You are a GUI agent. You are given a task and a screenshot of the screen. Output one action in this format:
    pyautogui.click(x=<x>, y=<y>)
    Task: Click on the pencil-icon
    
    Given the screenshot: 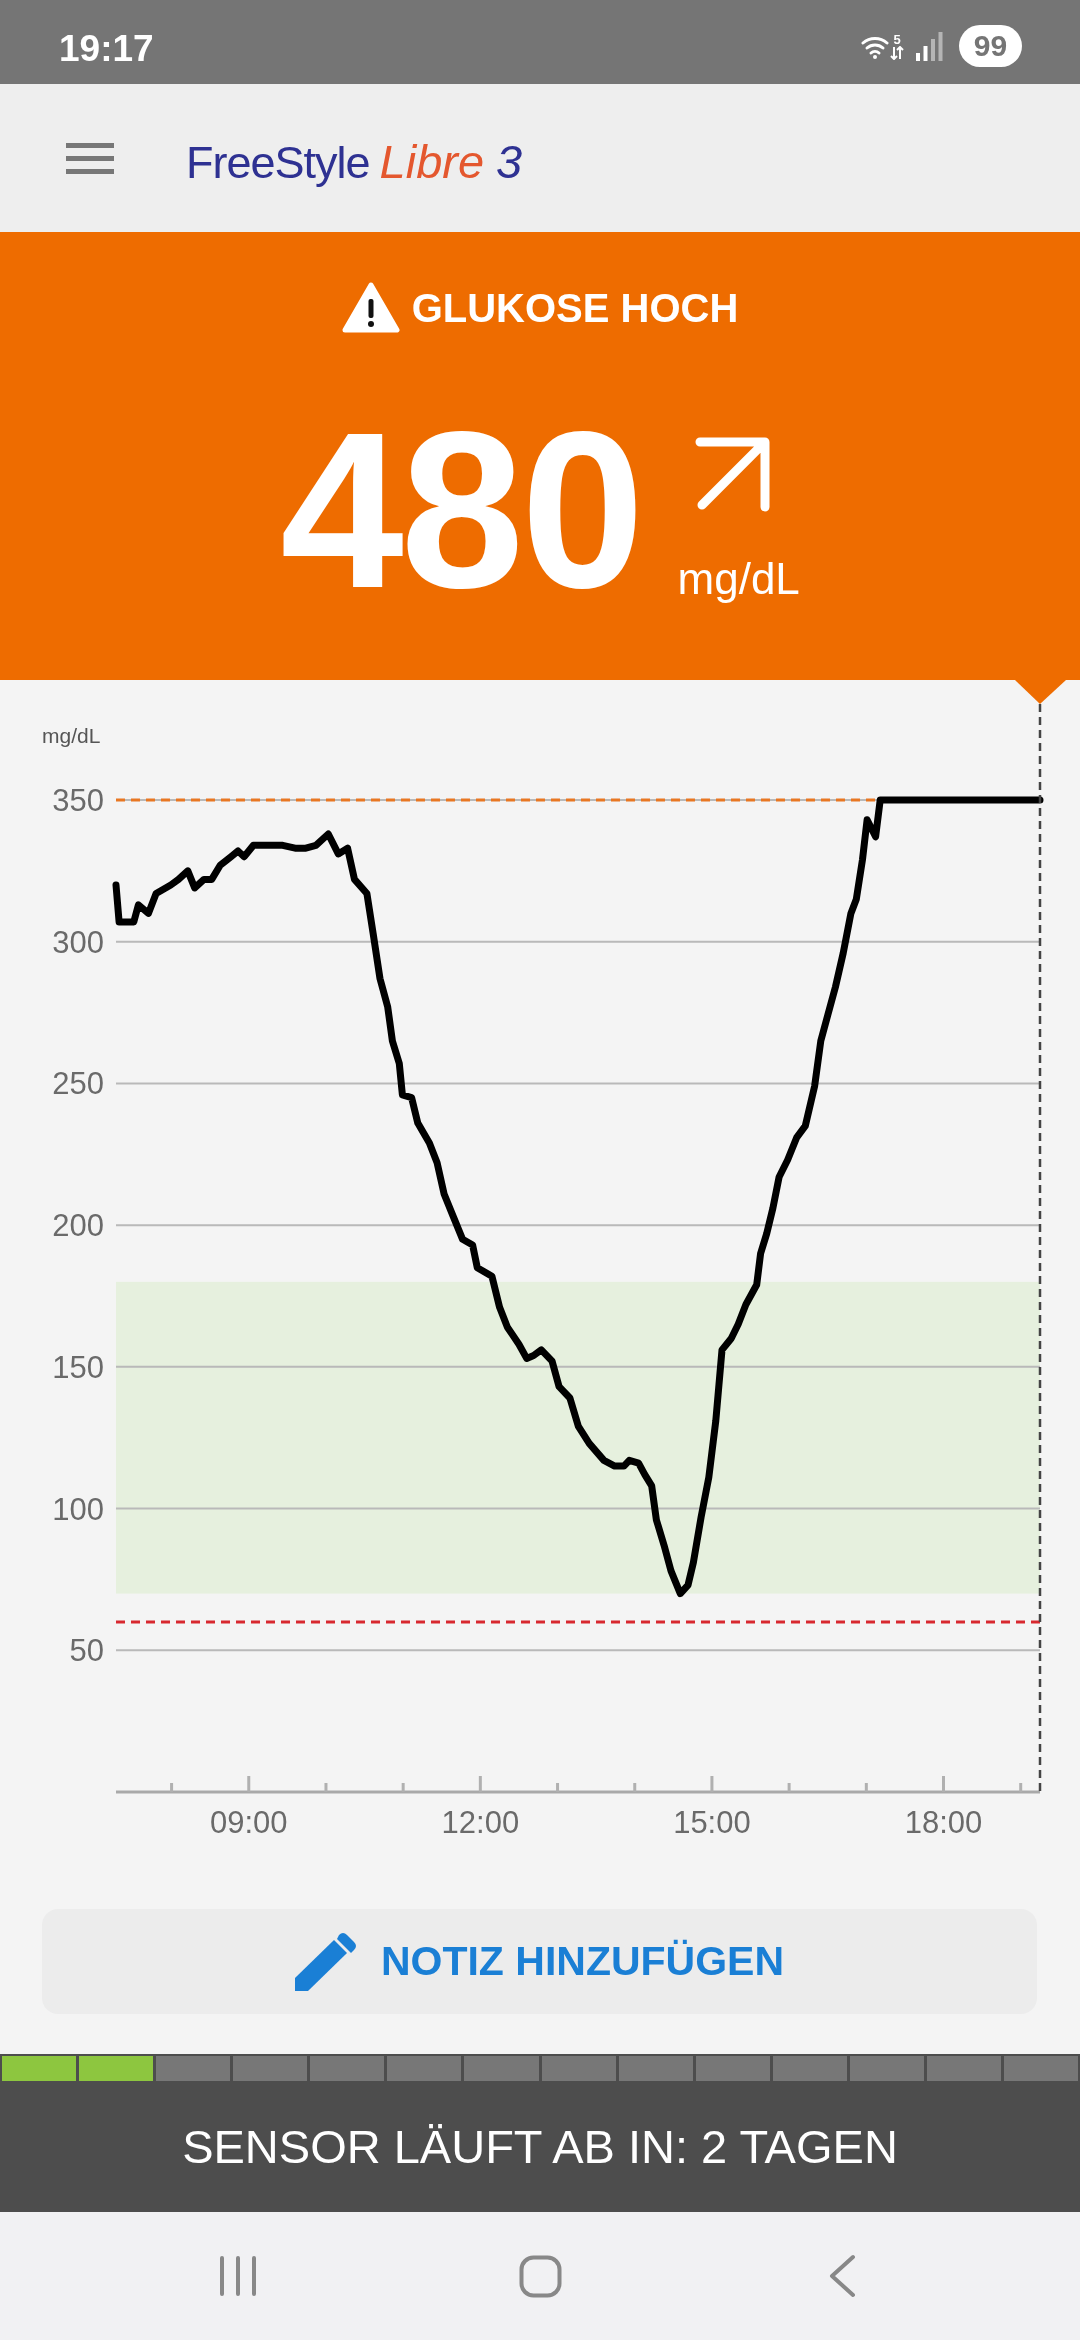 What is the action you would take?
    pyautogui.click(x=326, y=1961)
    